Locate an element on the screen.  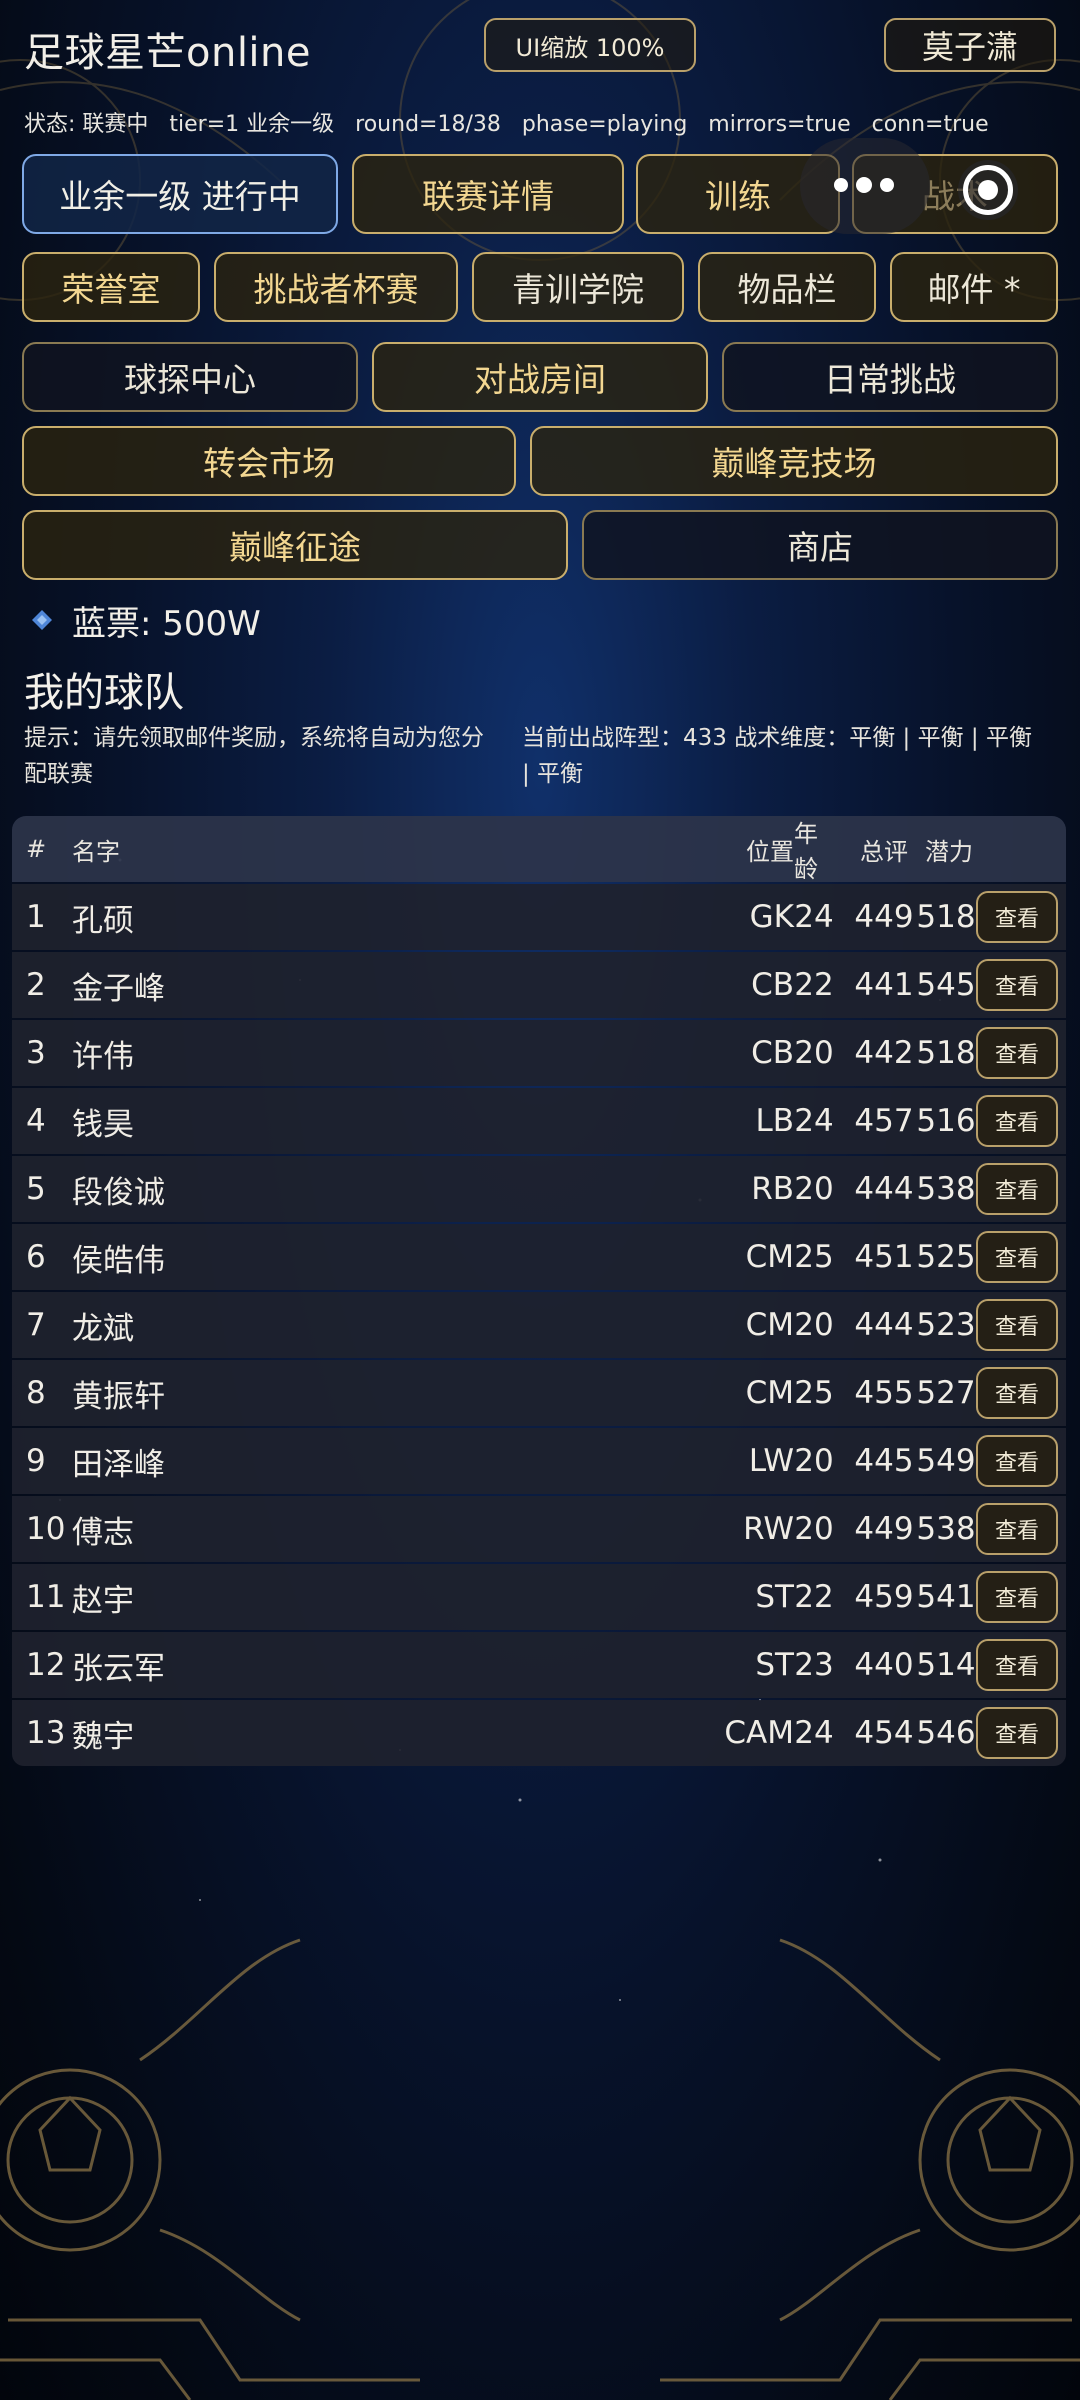
top-bar: 足球星芒online UI缩放 100% 莫子潇 is located at coordinates (540, 46).